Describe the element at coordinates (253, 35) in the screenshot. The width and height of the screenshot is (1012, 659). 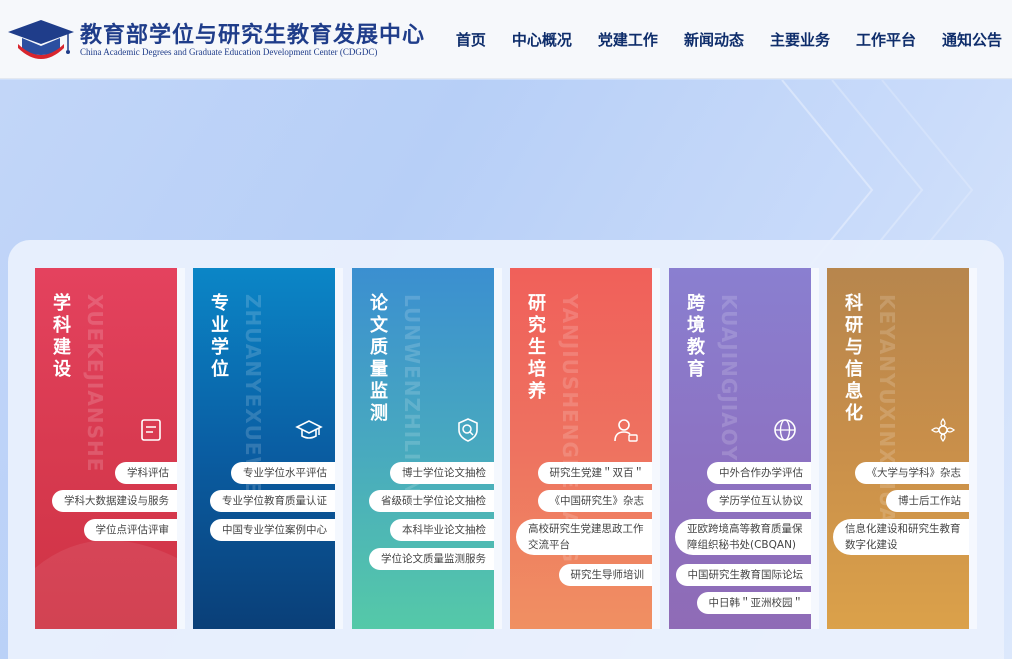
I see `brand-title: 教育部学位与研究生教育发展中心` at that location.